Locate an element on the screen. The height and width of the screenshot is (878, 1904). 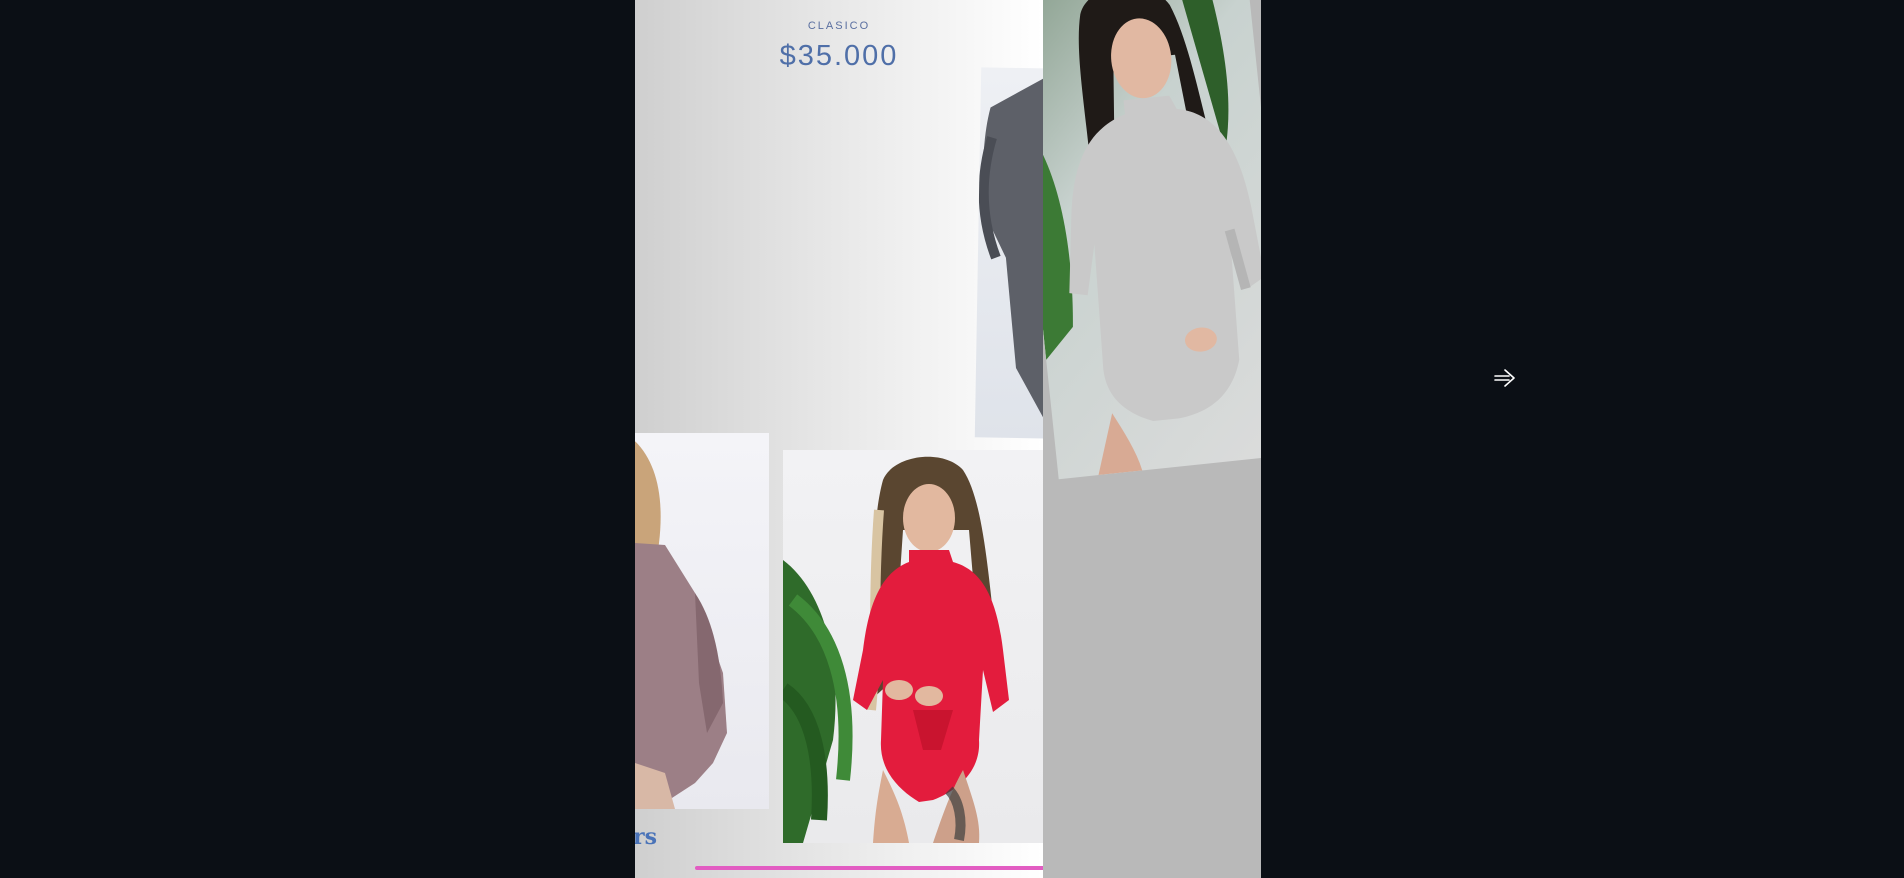
next-story-preview is located at coordinates (1152, 439).